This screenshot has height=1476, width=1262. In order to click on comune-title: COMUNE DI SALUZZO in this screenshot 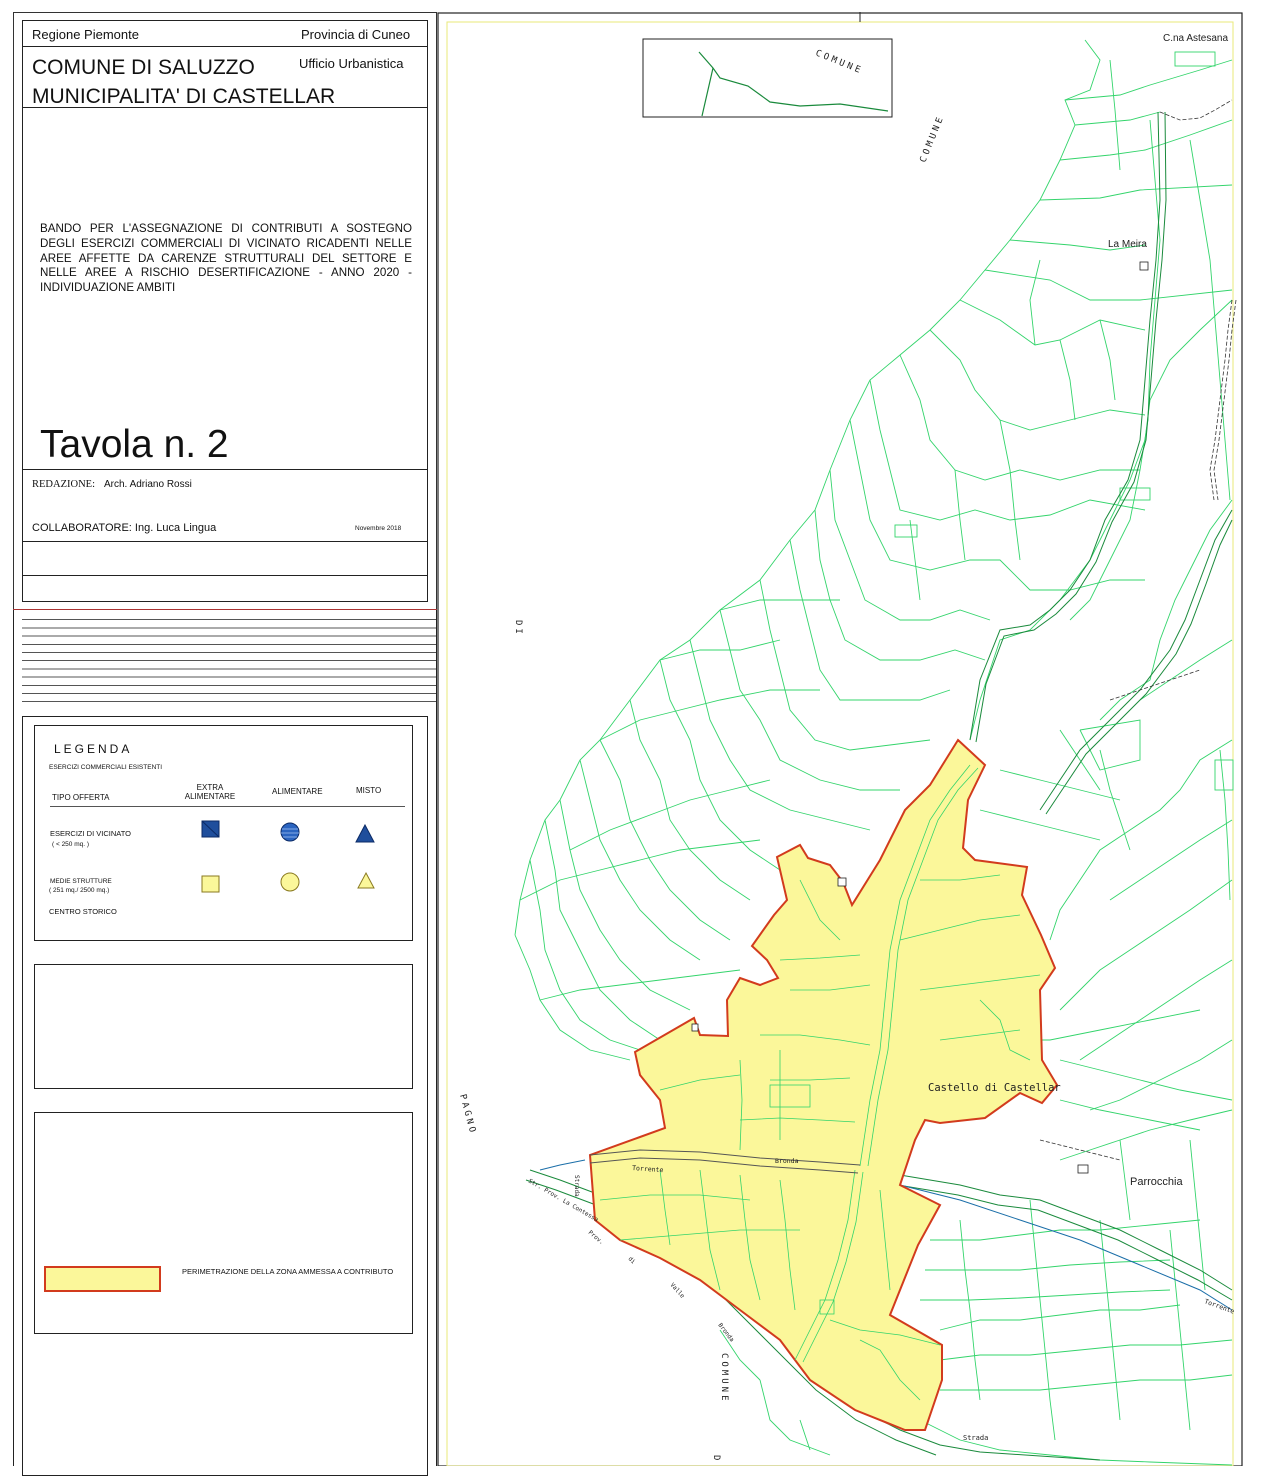, I will do `click(143, 67)`.